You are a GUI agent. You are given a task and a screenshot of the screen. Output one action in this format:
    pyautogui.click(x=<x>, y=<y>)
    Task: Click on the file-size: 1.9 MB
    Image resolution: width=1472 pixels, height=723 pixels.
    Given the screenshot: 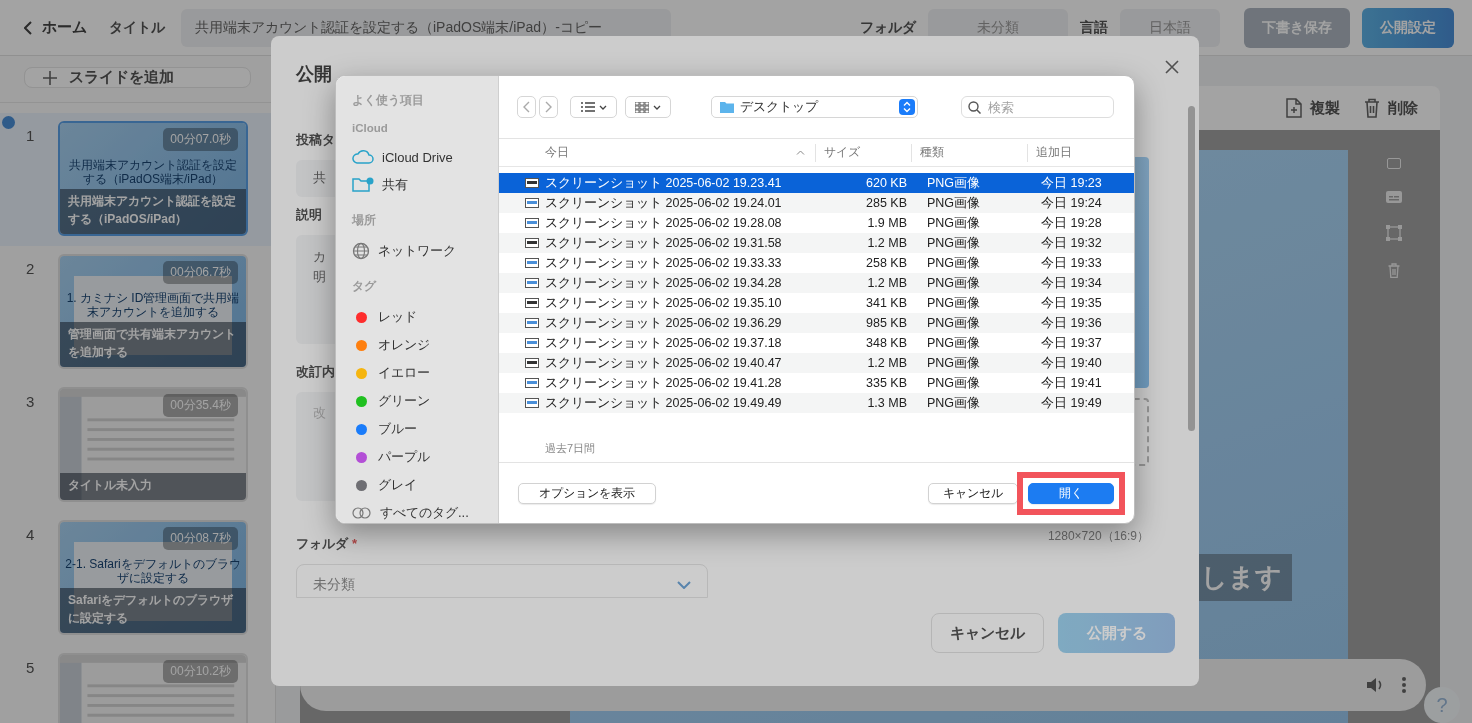 What is the action you would take?
    pyautogui.click(x=886, y=223)
    